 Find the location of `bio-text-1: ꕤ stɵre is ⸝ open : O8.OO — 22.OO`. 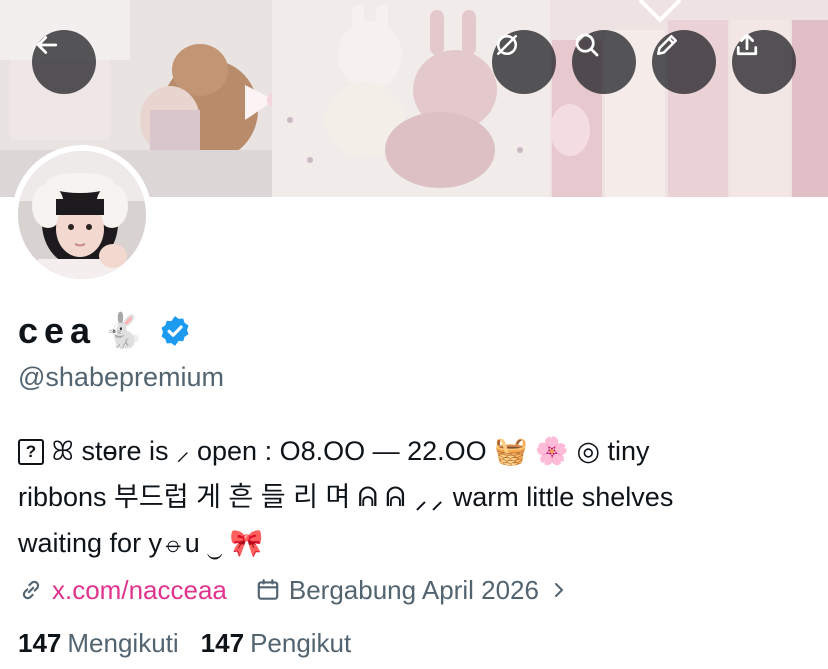

bio-text-1: ꕤ stɵre is ⸝ open : O8.OO — 22.OO is located at coordinates (269, 451).